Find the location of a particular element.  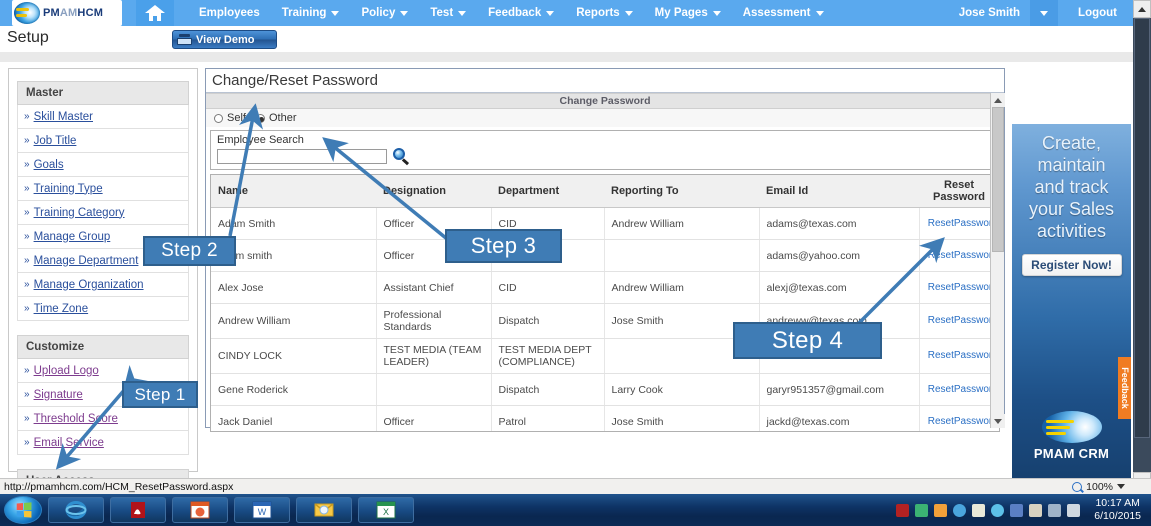

sidebar-link-label: Upload Logo is located at coordinates (66, 371).